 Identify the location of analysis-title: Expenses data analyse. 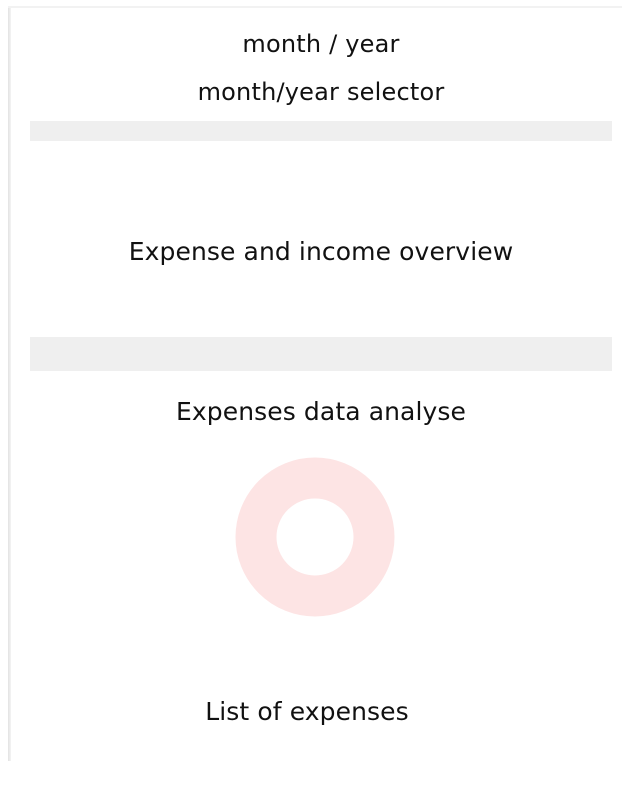
(321, 411).